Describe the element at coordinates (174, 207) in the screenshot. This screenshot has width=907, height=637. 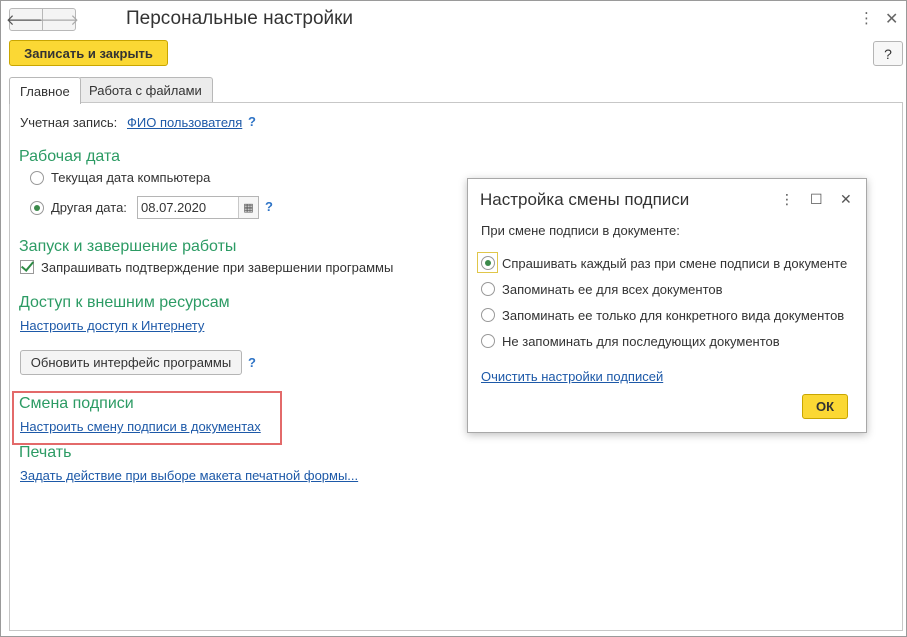
I see `date-field-value: 08.07.2020` at that location.